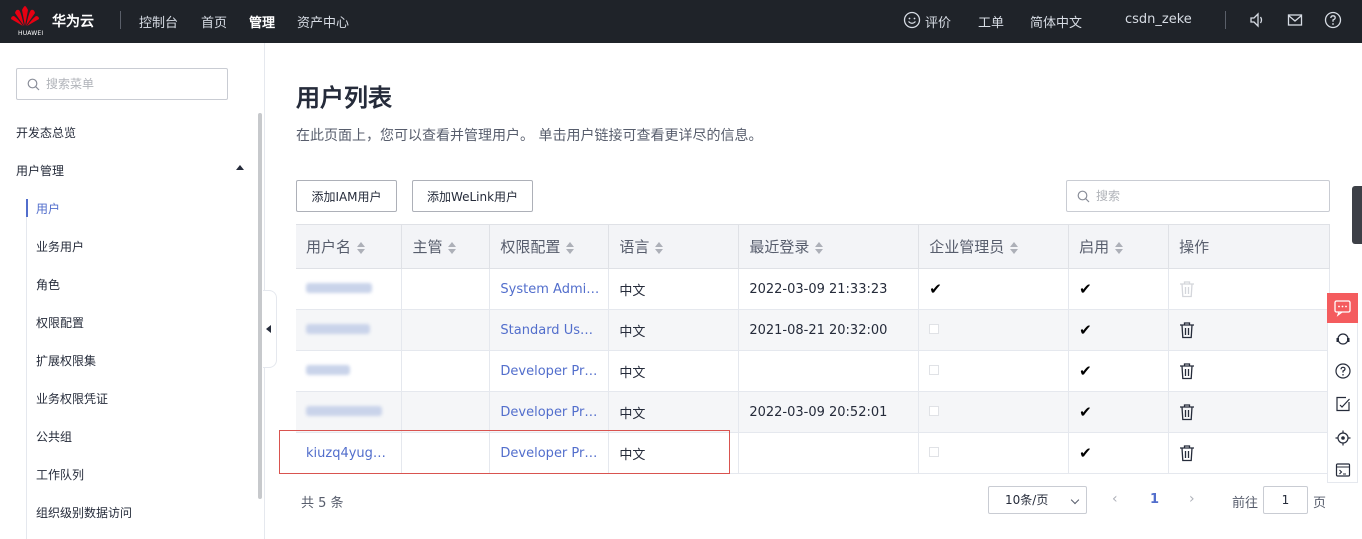  I want to click on table-row: System Admi… 中文 2022-03-09 21:33:23 ✔ ✔, so click(813, 289).